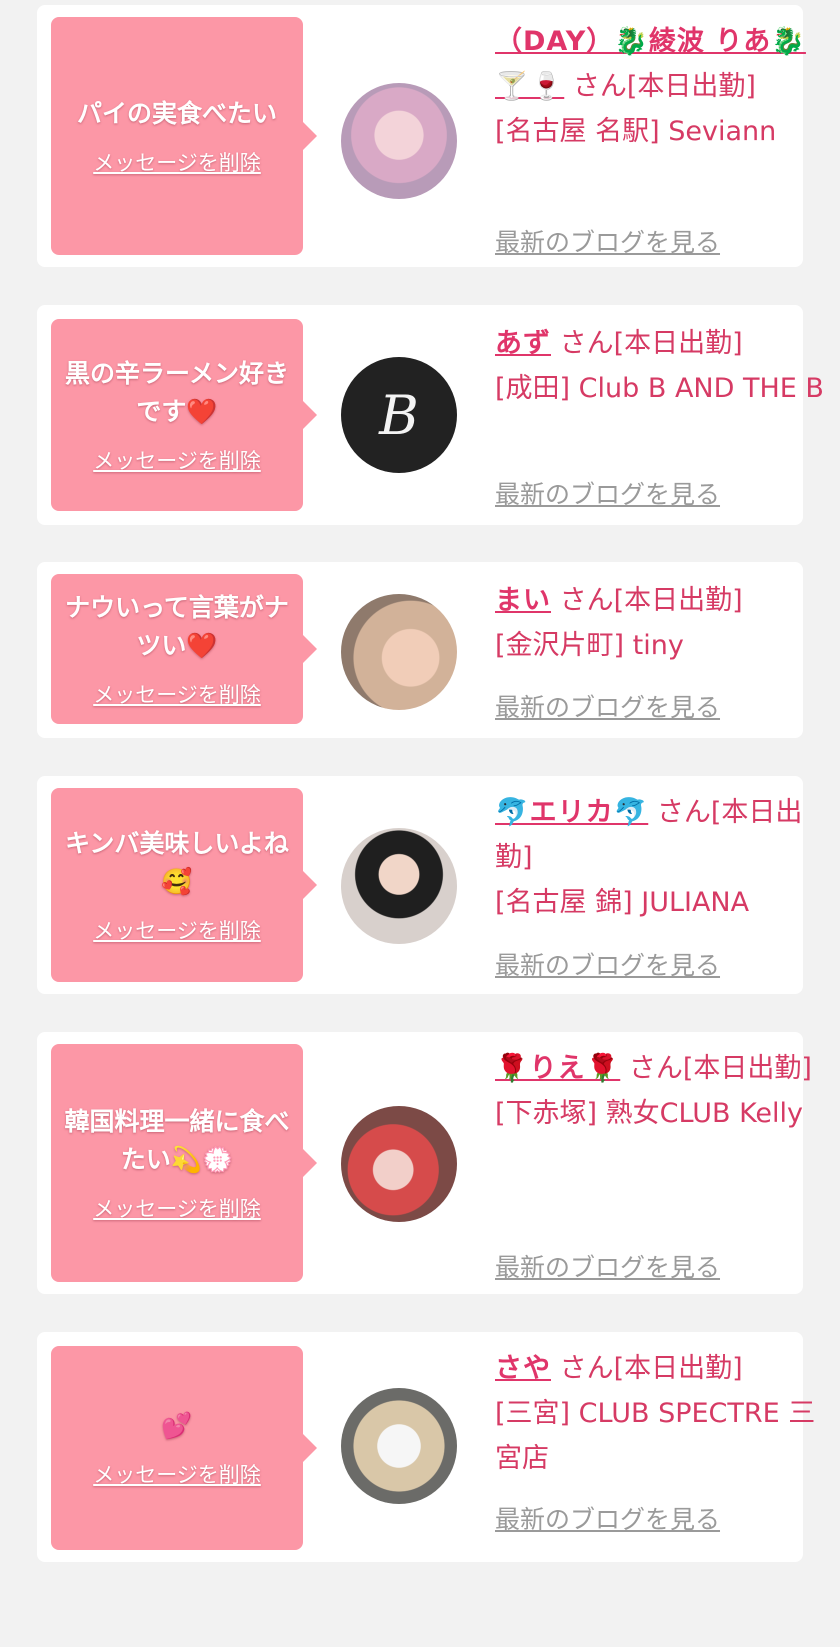  Describe the element at coordinates (660, 1091) in the screenshot. I see `cast-info: 🌹りえ🌹 さん[本日出勤] [下赤塚] 熟女CLUB Kelly` at that location.